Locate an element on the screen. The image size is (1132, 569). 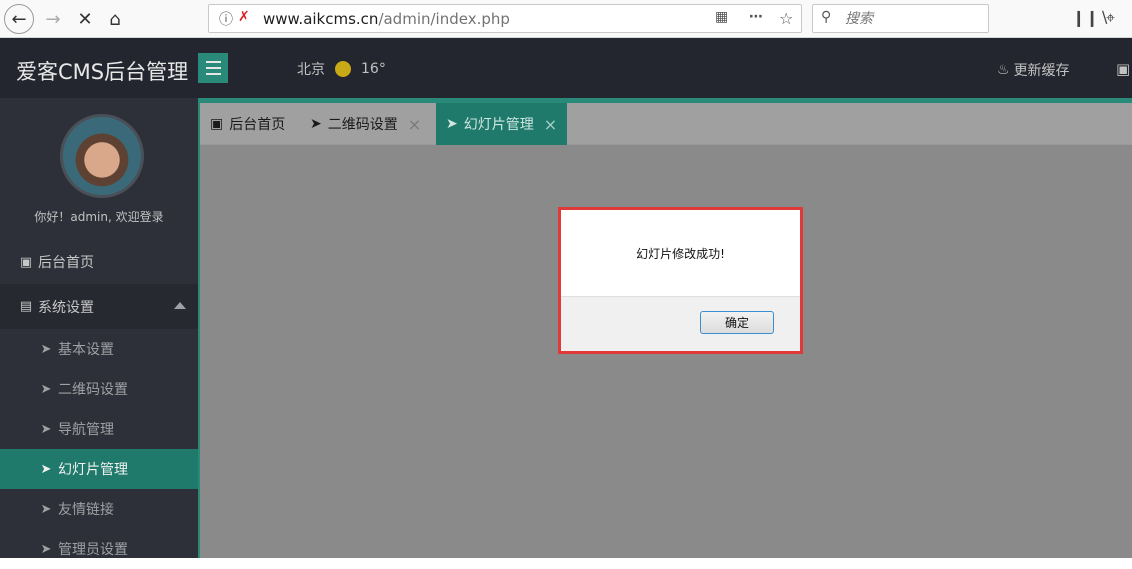
url-text: www.aikcms.cn/admin/index.php is located at coordinates (386, 19).